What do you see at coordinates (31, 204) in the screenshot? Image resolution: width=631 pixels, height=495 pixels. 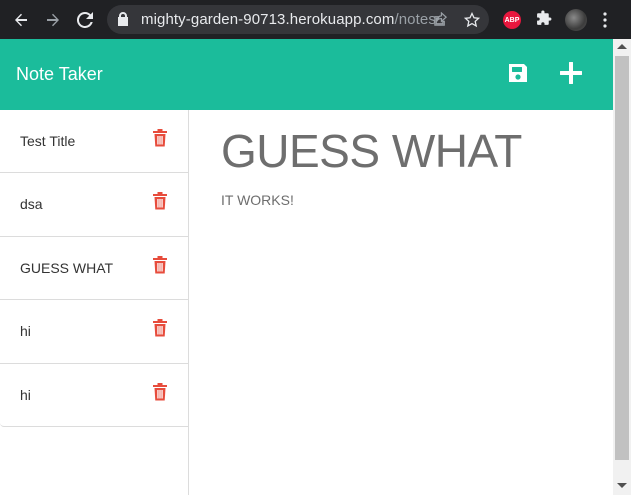 I see `note-item-title: dsa` at bounding box center [31, 204].